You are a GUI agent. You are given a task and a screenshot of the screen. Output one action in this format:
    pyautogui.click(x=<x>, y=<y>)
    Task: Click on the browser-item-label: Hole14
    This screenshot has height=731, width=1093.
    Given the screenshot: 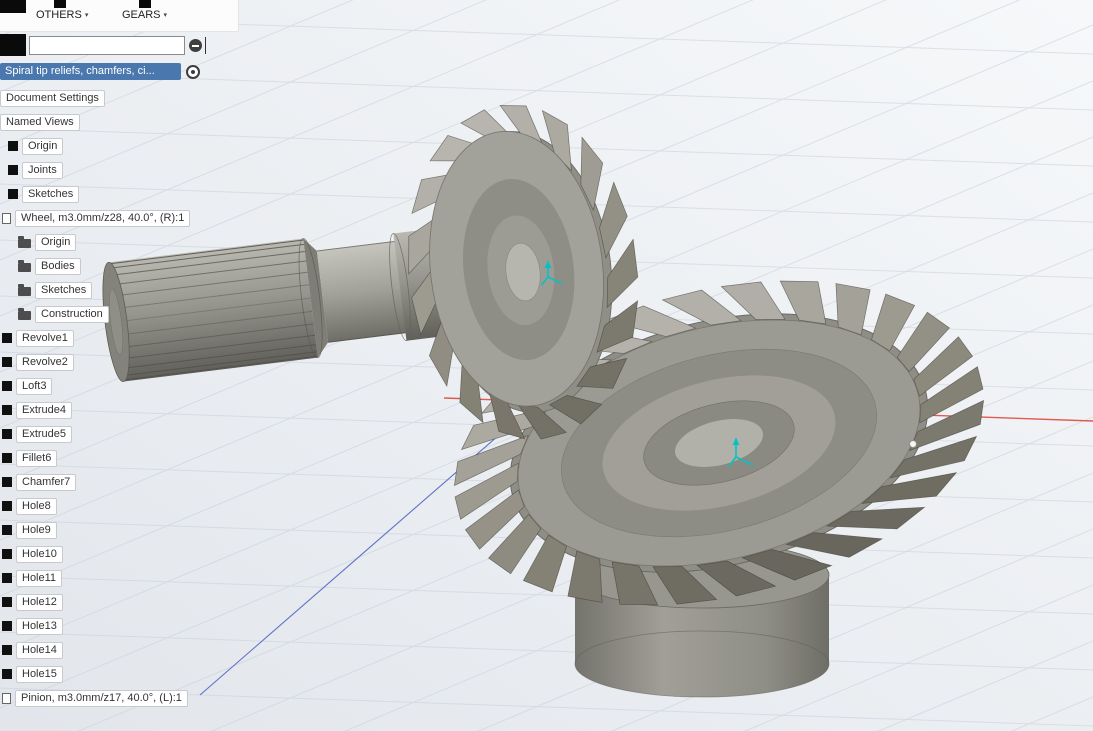 What is the action you would take?
    pyautogui.click(x=39, y=650)
    